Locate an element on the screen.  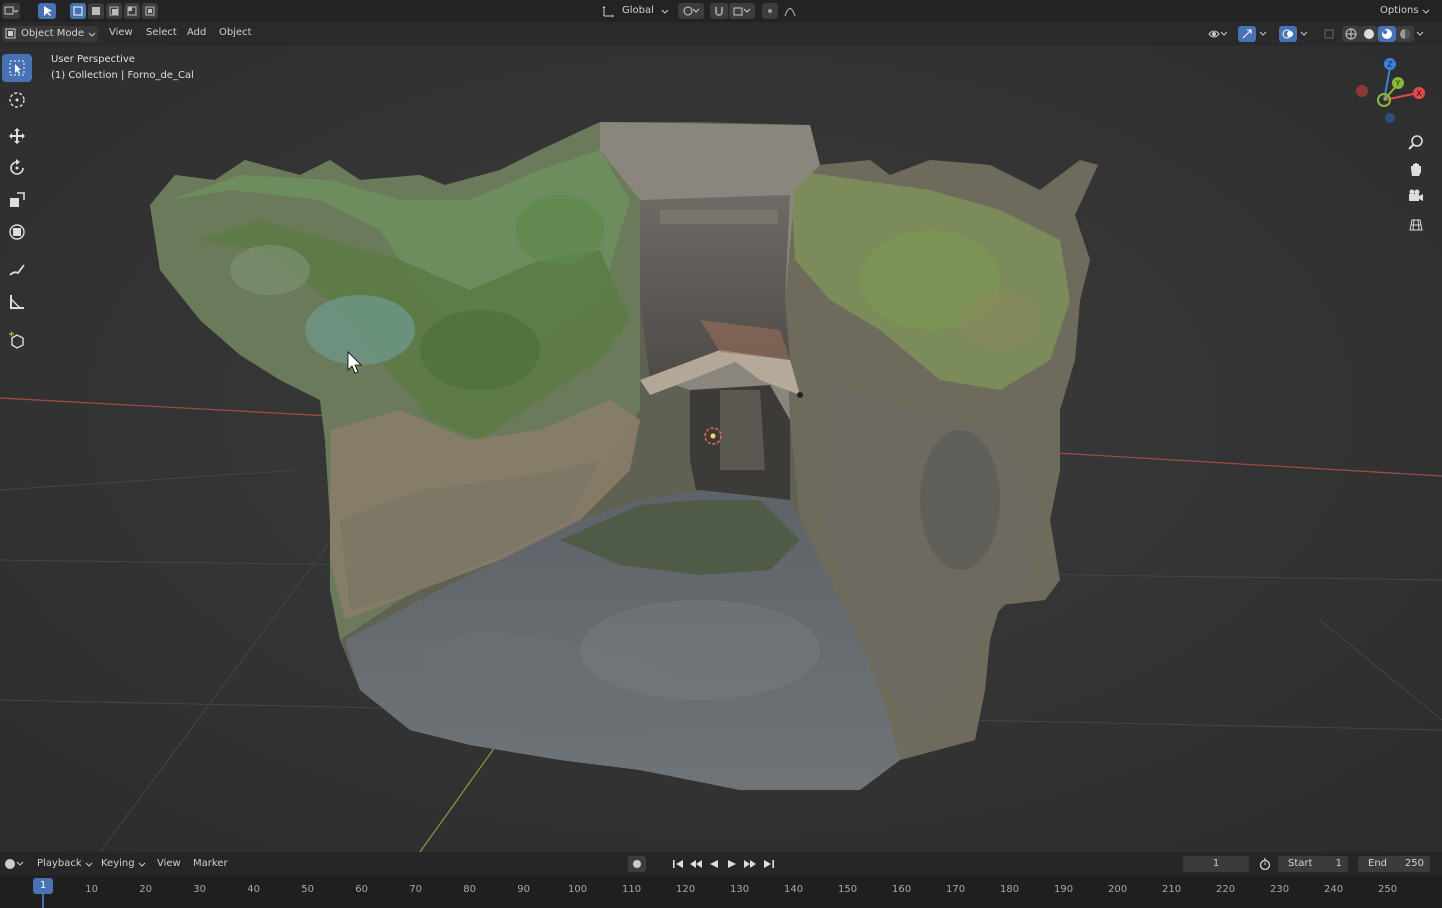
ruler-tick-label: 130 is located at coordinates (740, 889).